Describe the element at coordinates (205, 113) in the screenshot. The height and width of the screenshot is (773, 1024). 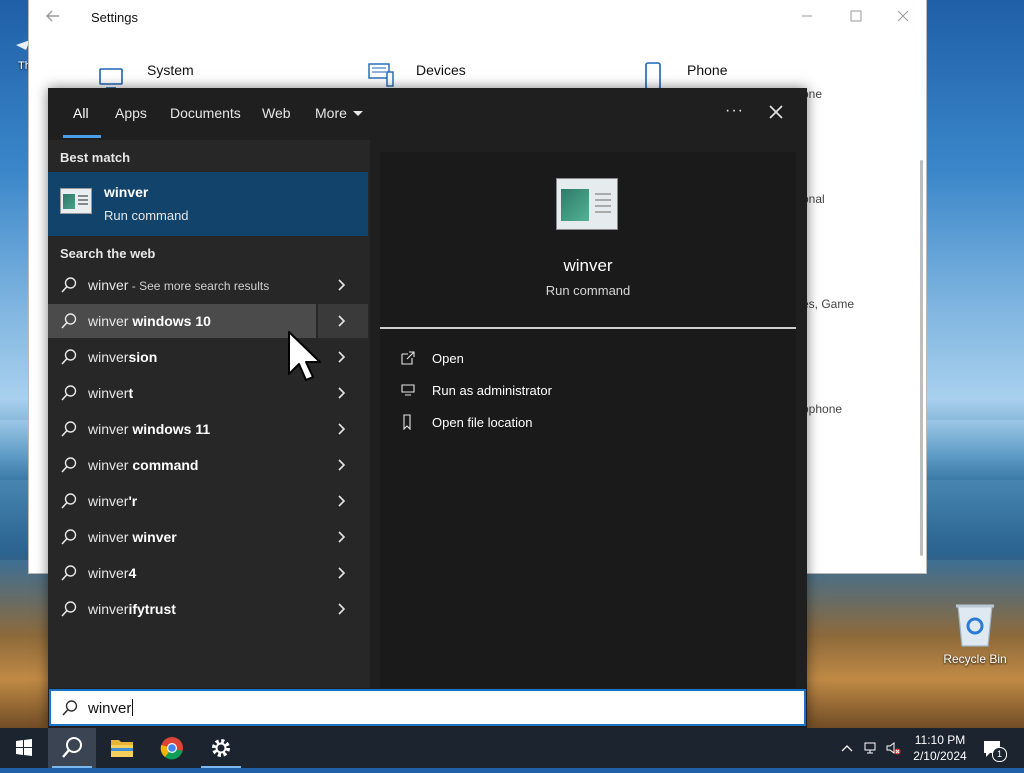
I see `tab-documents: Documents` at that location.